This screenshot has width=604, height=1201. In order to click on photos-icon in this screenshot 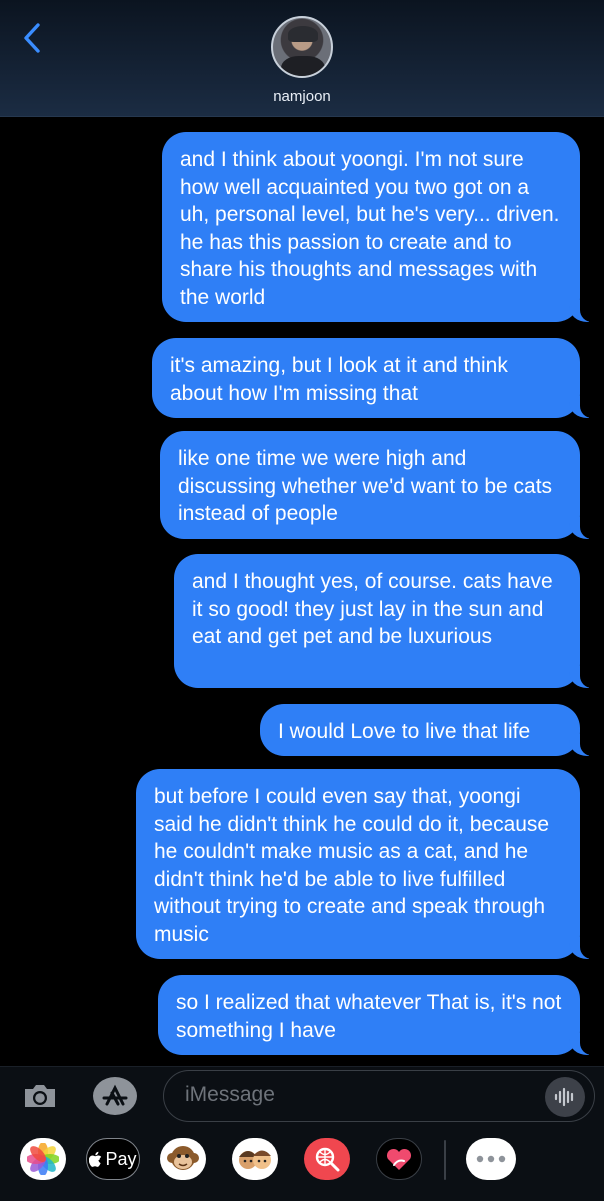, I will do `click(43, 1159)`.